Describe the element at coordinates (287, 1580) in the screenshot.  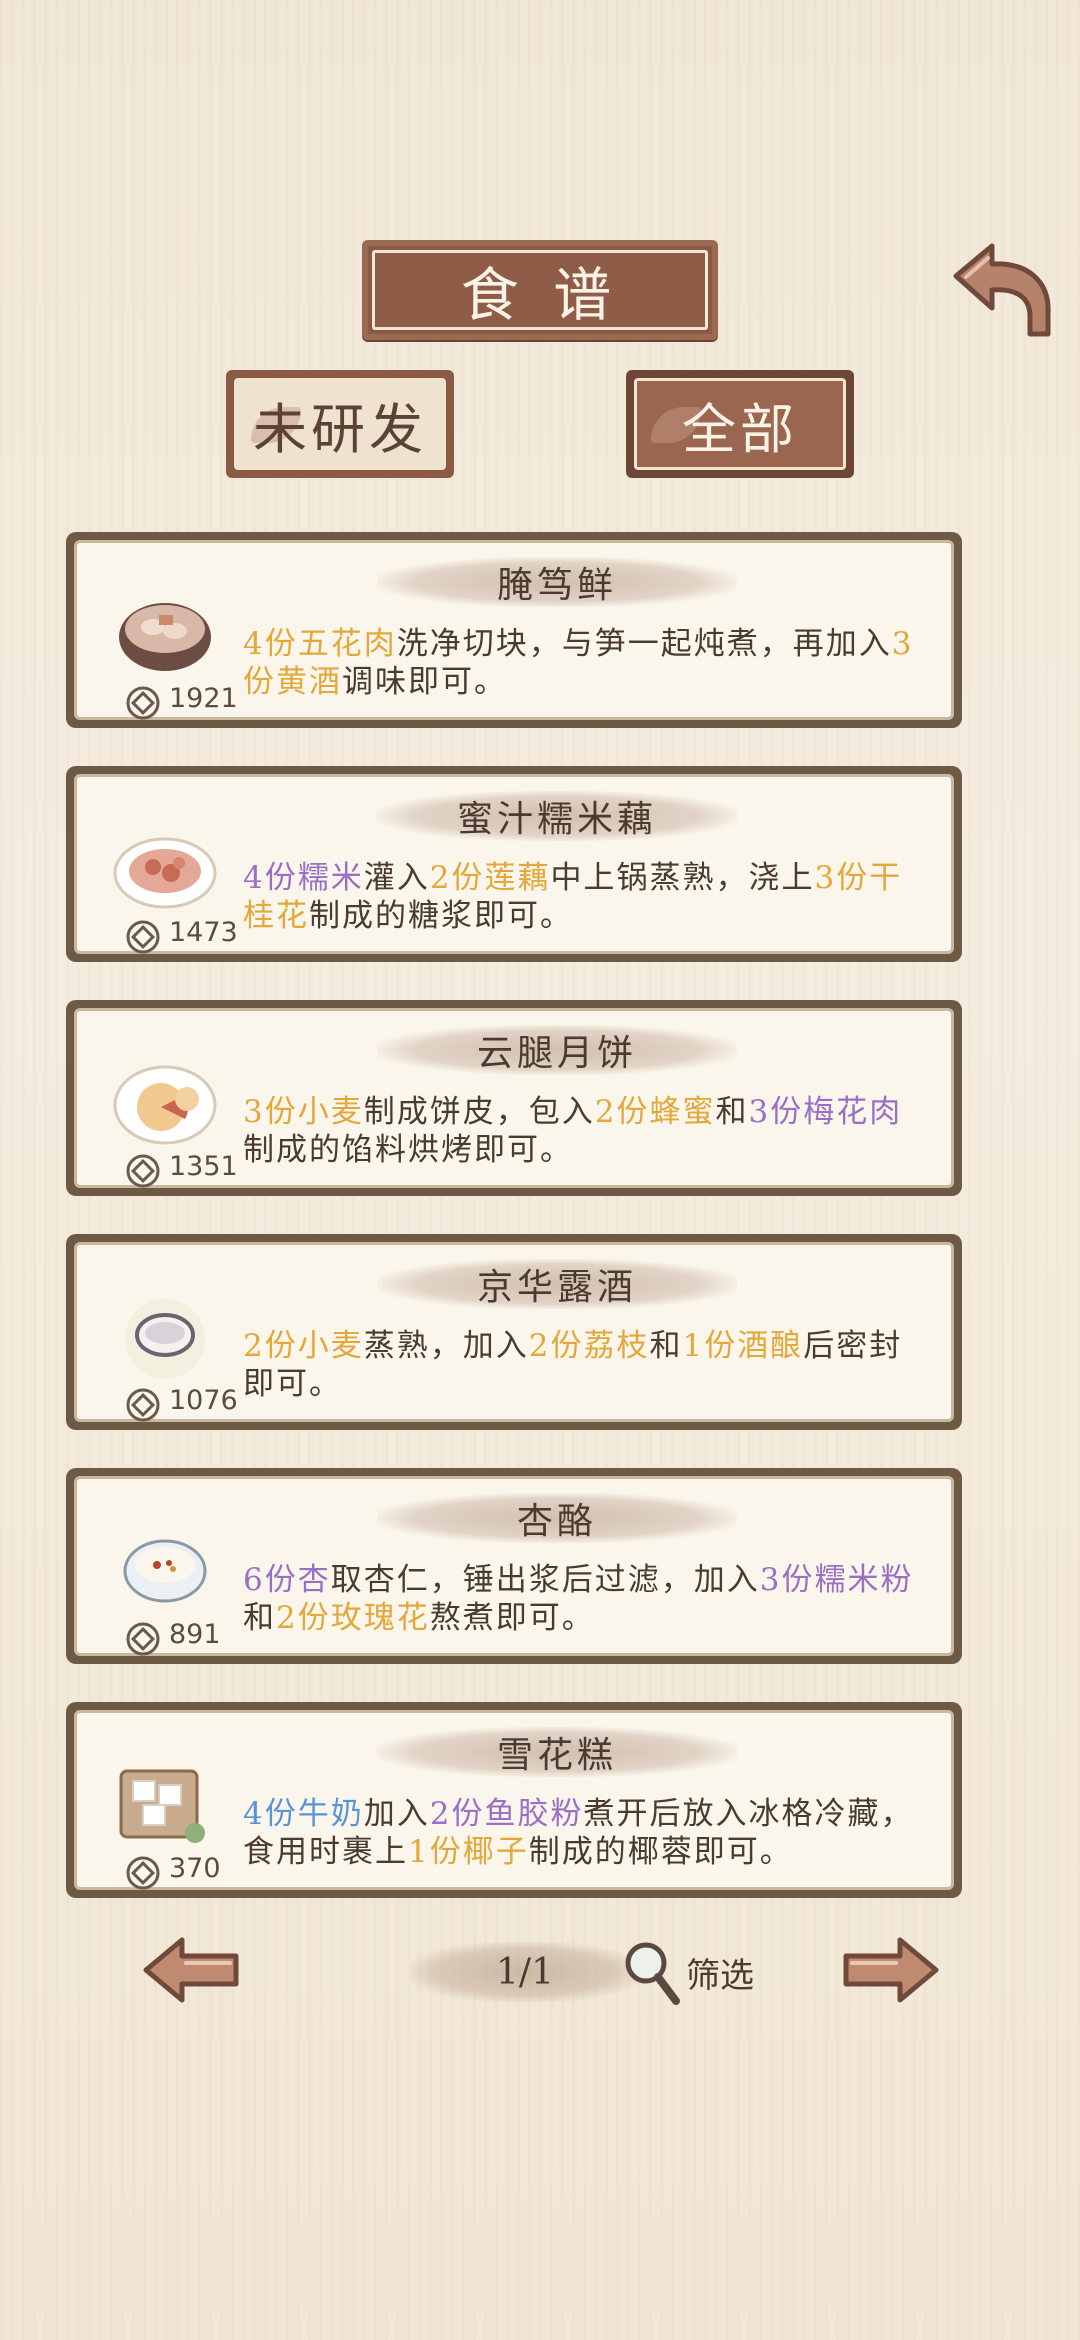
I see `ingredient-highlight: 6份杏` at that location.